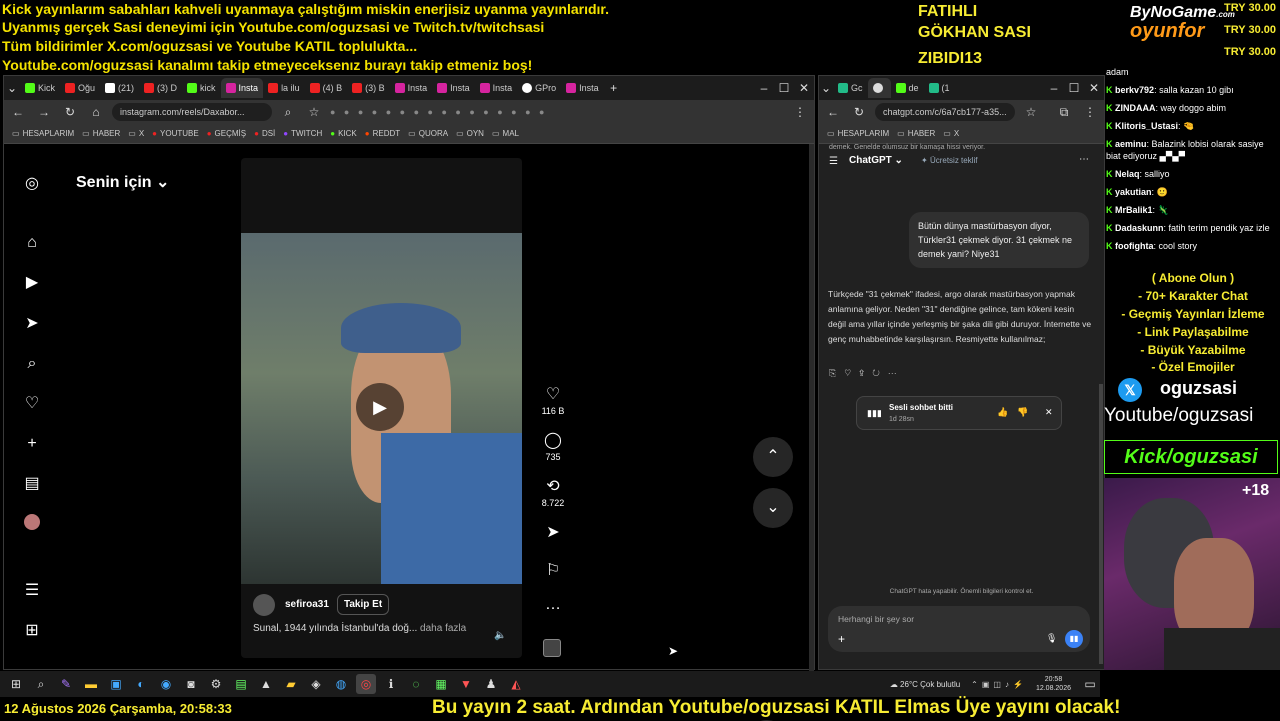  What do you see at coordinates (411, 88) in the screenshot?
I see `tab-9: Insta` at bounding box center [411, 88].